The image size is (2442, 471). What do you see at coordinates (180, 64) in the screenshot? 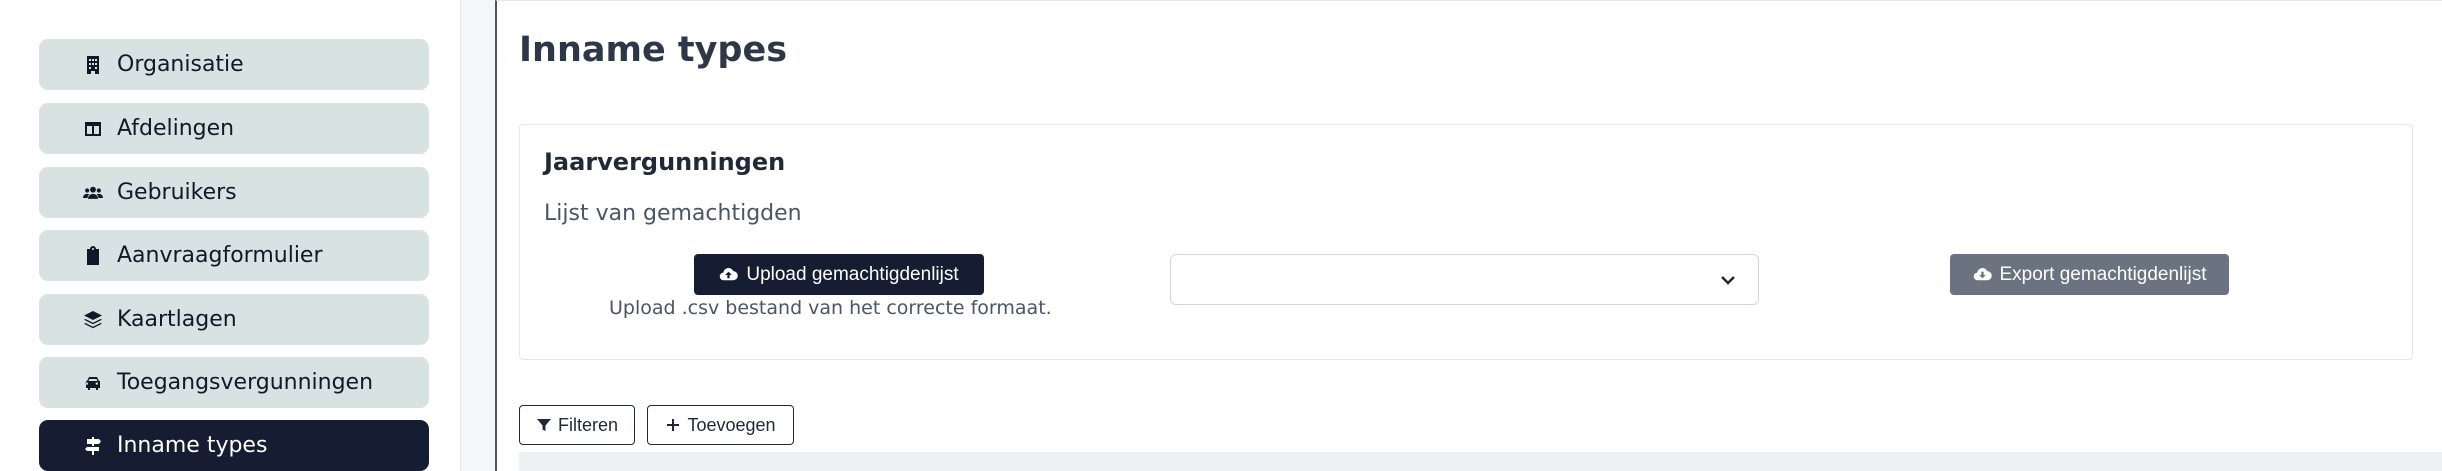
I see `sidebar-item-label: Organisatie` at bounding box center [180, 64].